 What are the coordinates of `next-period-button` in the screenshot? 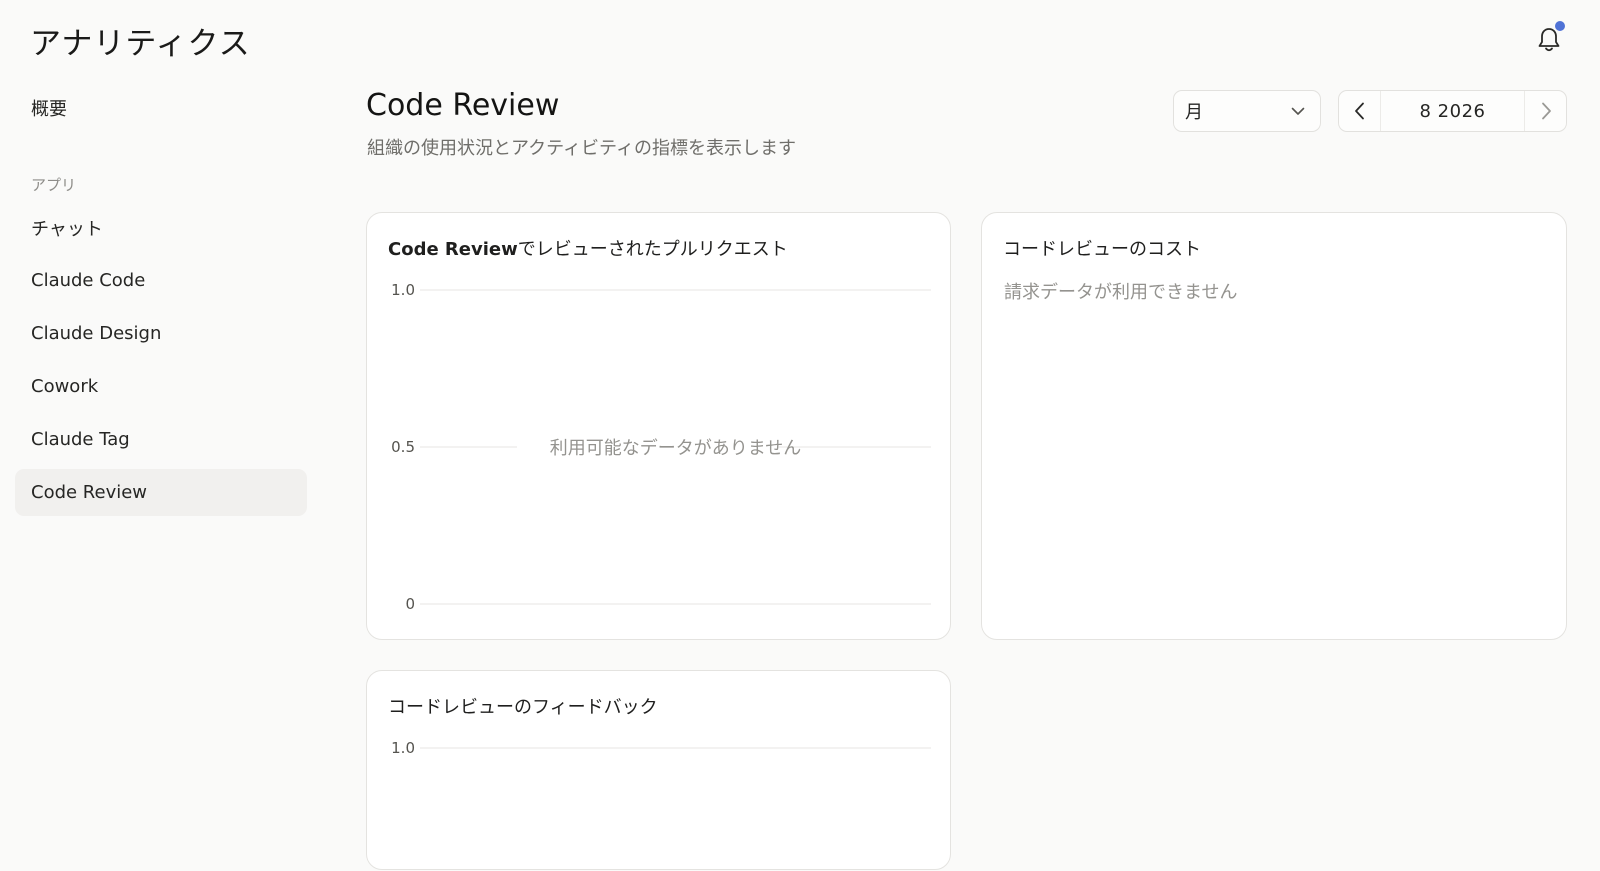 It's located at (1545, 111).